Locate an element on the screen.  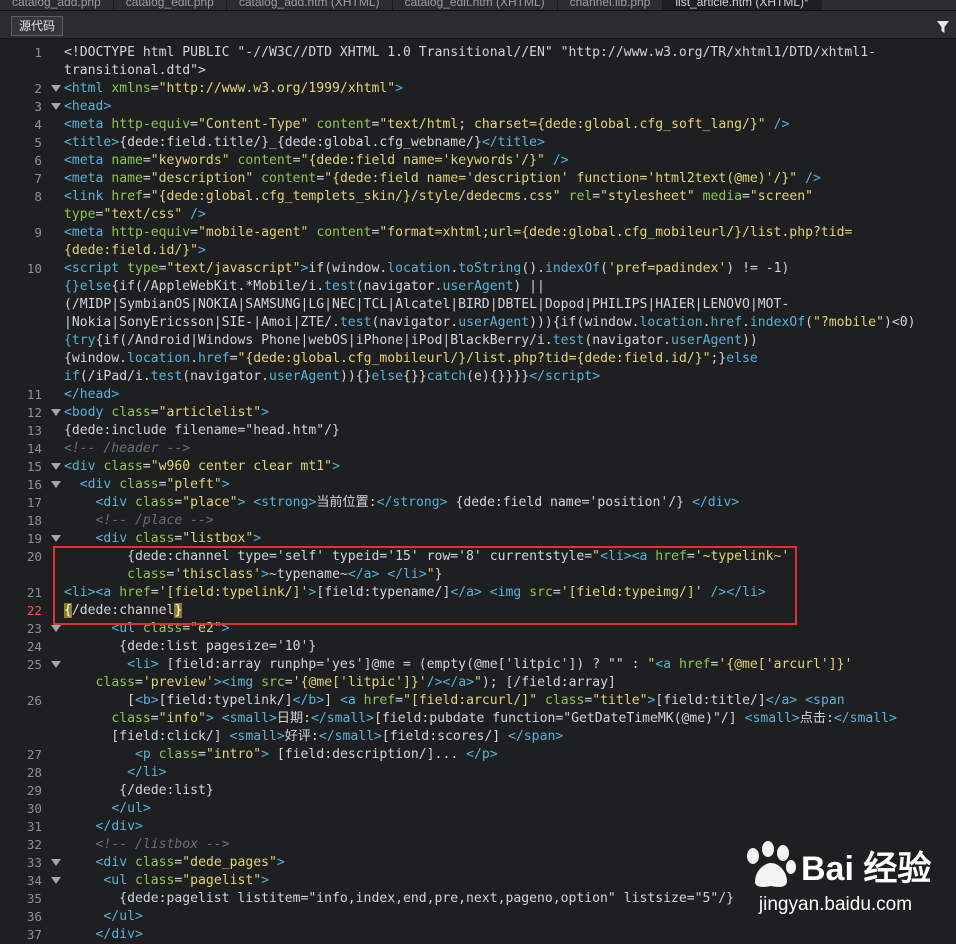
line-number: 22 is located at coordinates (34, 610).